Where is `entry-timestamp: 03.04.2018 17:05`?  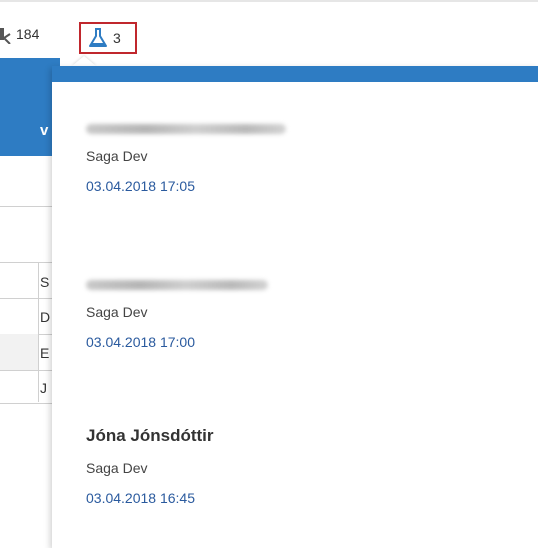
entry-timestamp: 03.04.2018 17:05 is located at coordinates (140, 186).